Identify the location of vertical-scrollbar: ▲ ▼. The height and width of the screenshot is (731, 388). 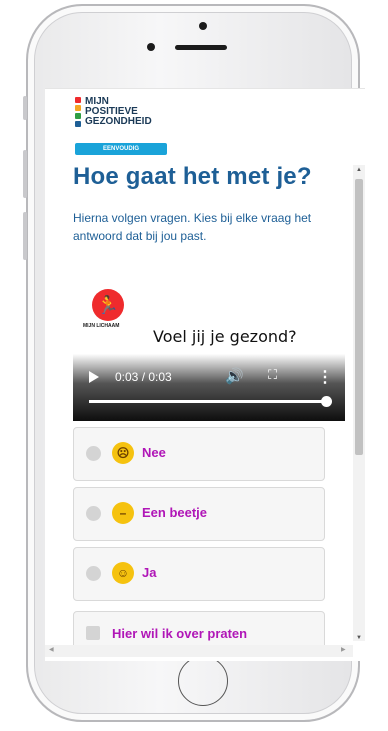
(359, 403).